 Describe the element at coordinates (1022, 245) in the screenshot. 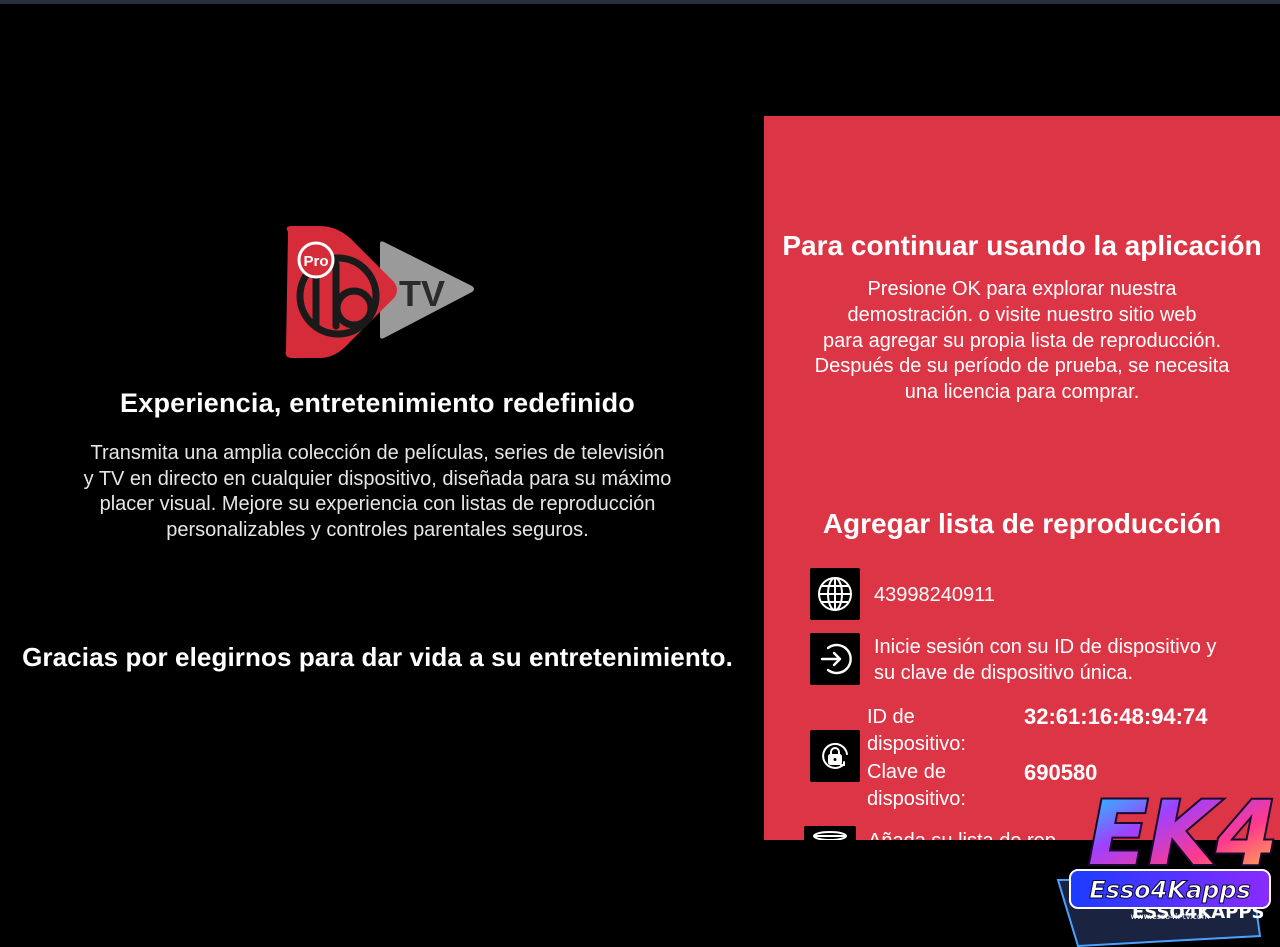

I see `panel-title: Para continuar usando la aplicación` at that location.